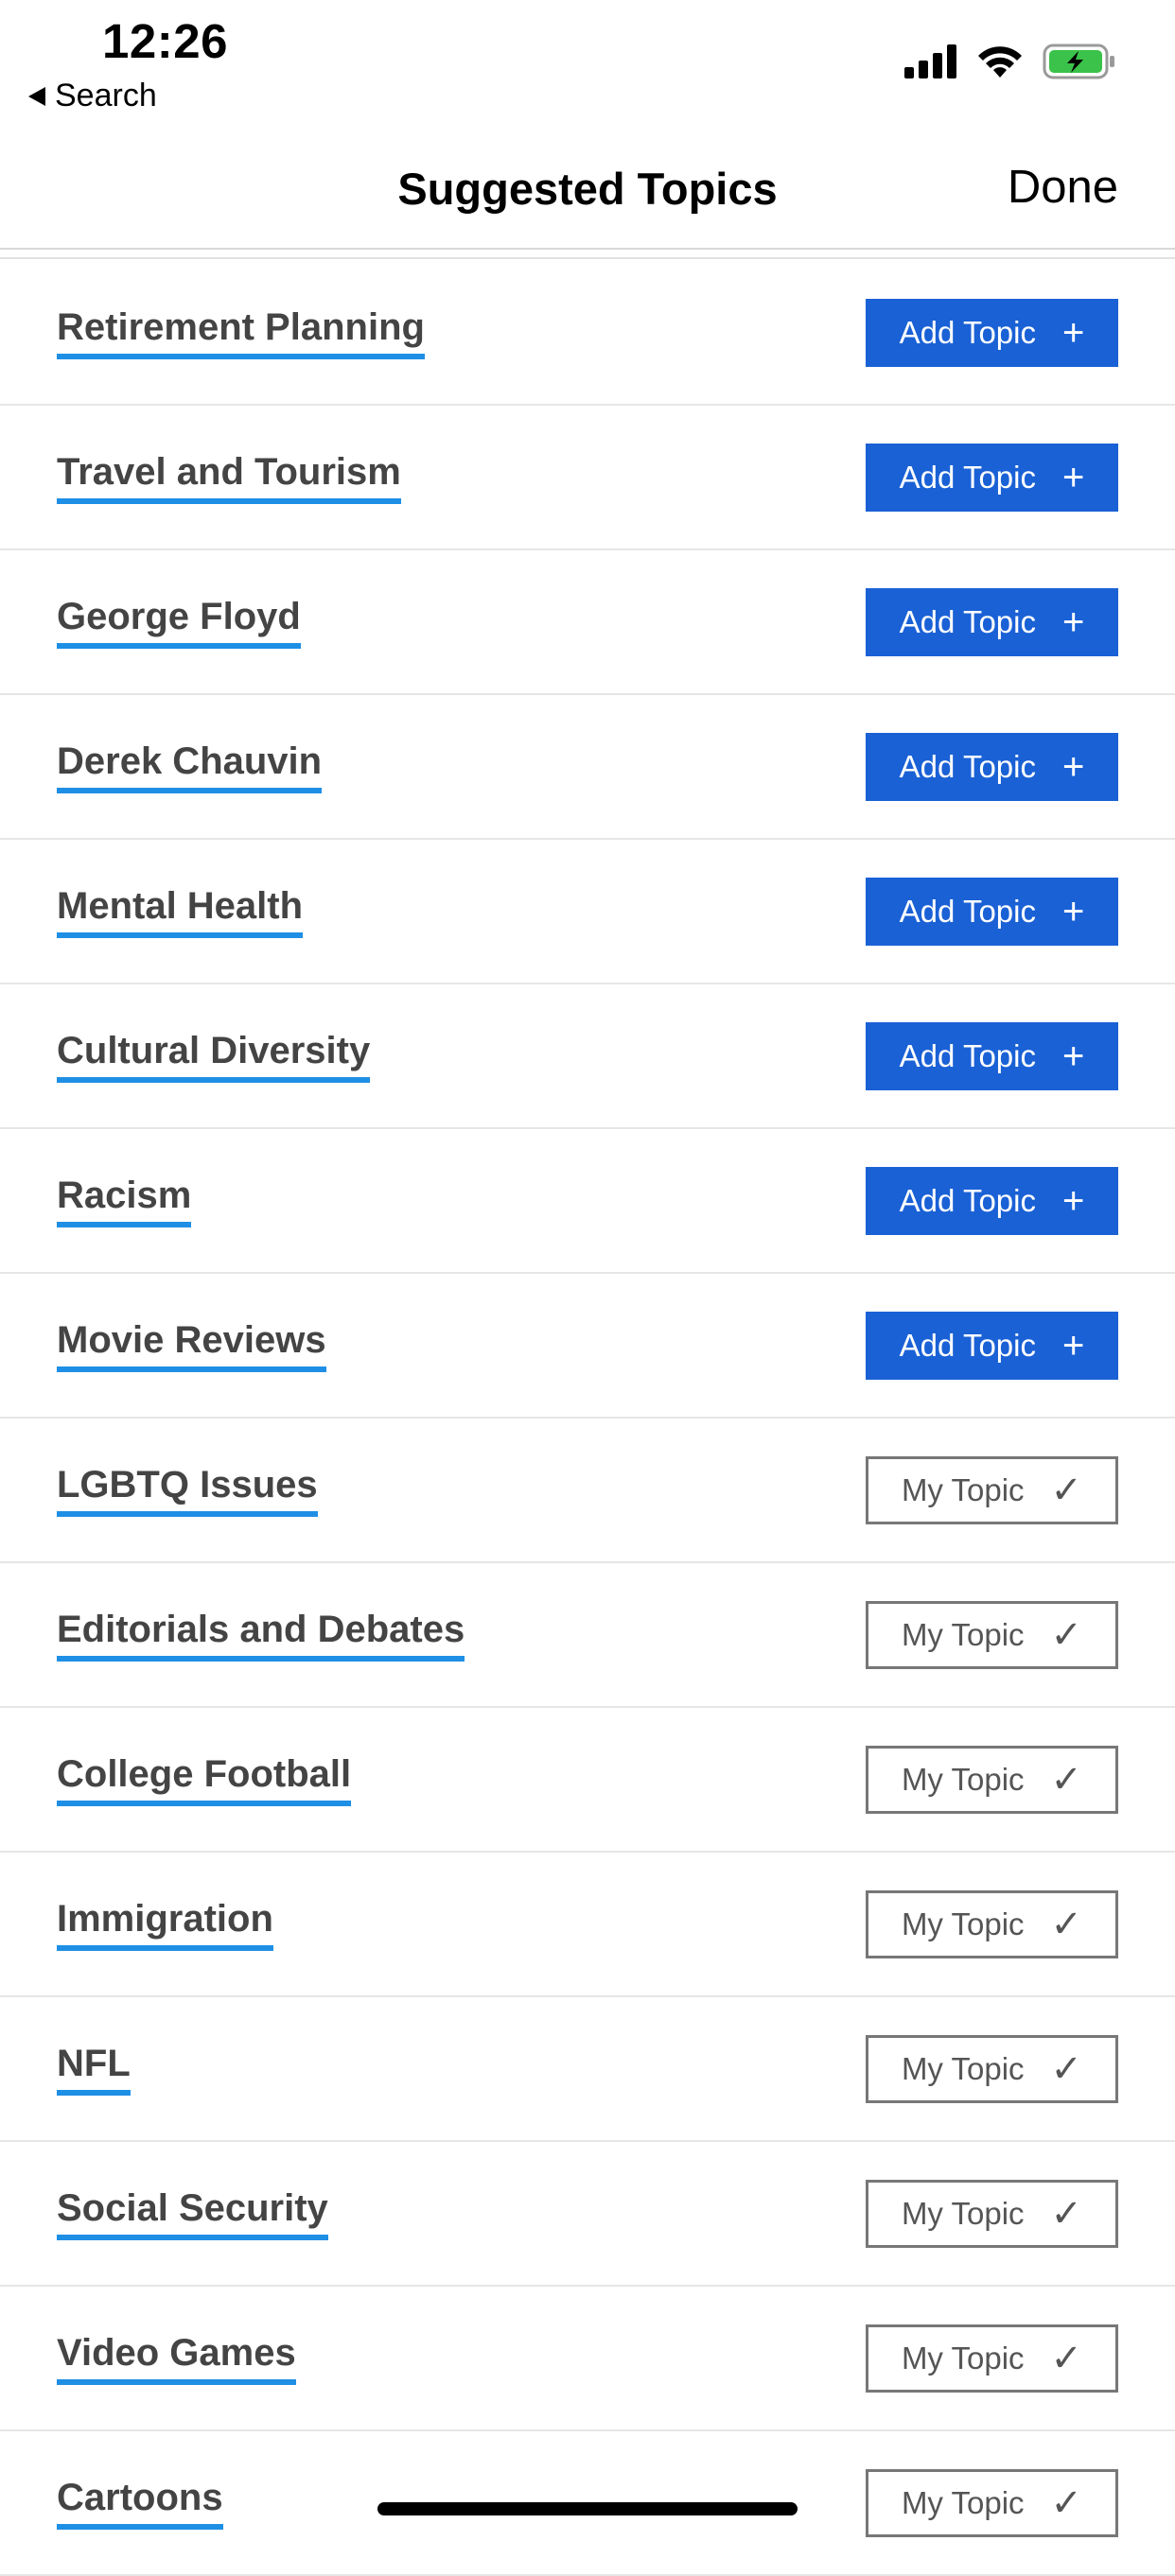  What do you see at coordinates (190, 766) in the screenshot?
I see `topic-name-link: Derek Chauvin` at bounding box center [190, 766].